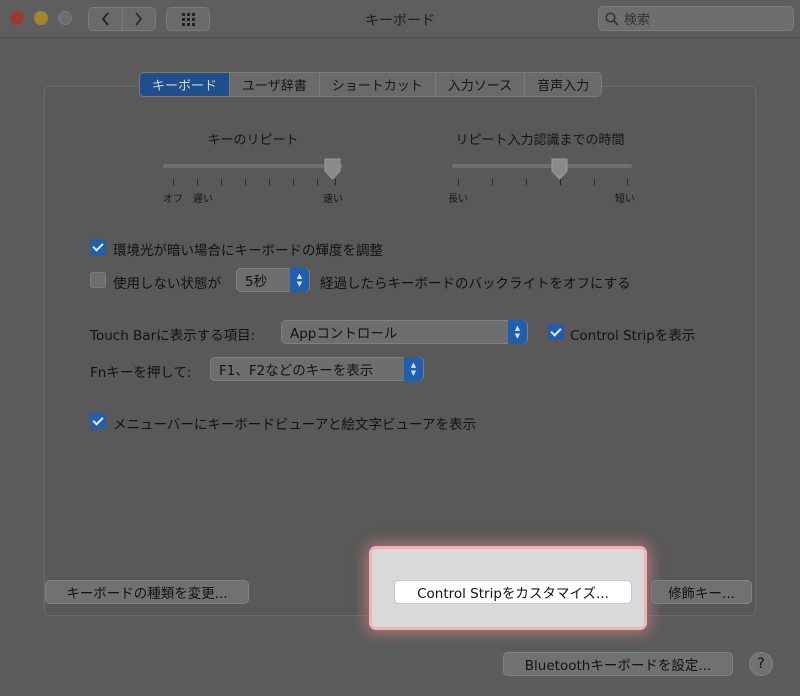 This screenshot has height=696, width=800. I want to click on backlight-off-label-before: 使用しない状態が, so click(167, 284).